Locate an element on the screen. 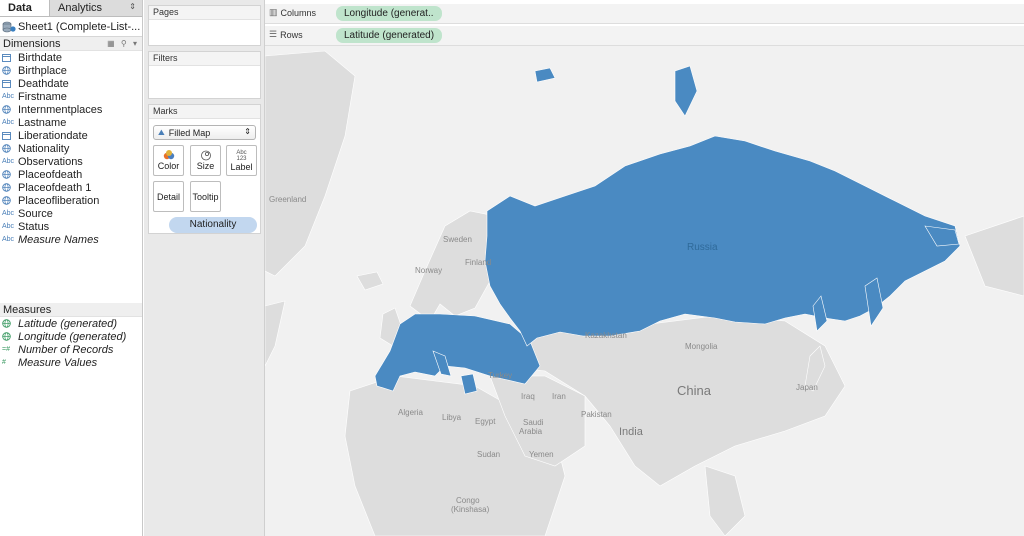 The width and height of the screenshot is (1024, 536). field-name: Source is located at coordinates (35, 213).